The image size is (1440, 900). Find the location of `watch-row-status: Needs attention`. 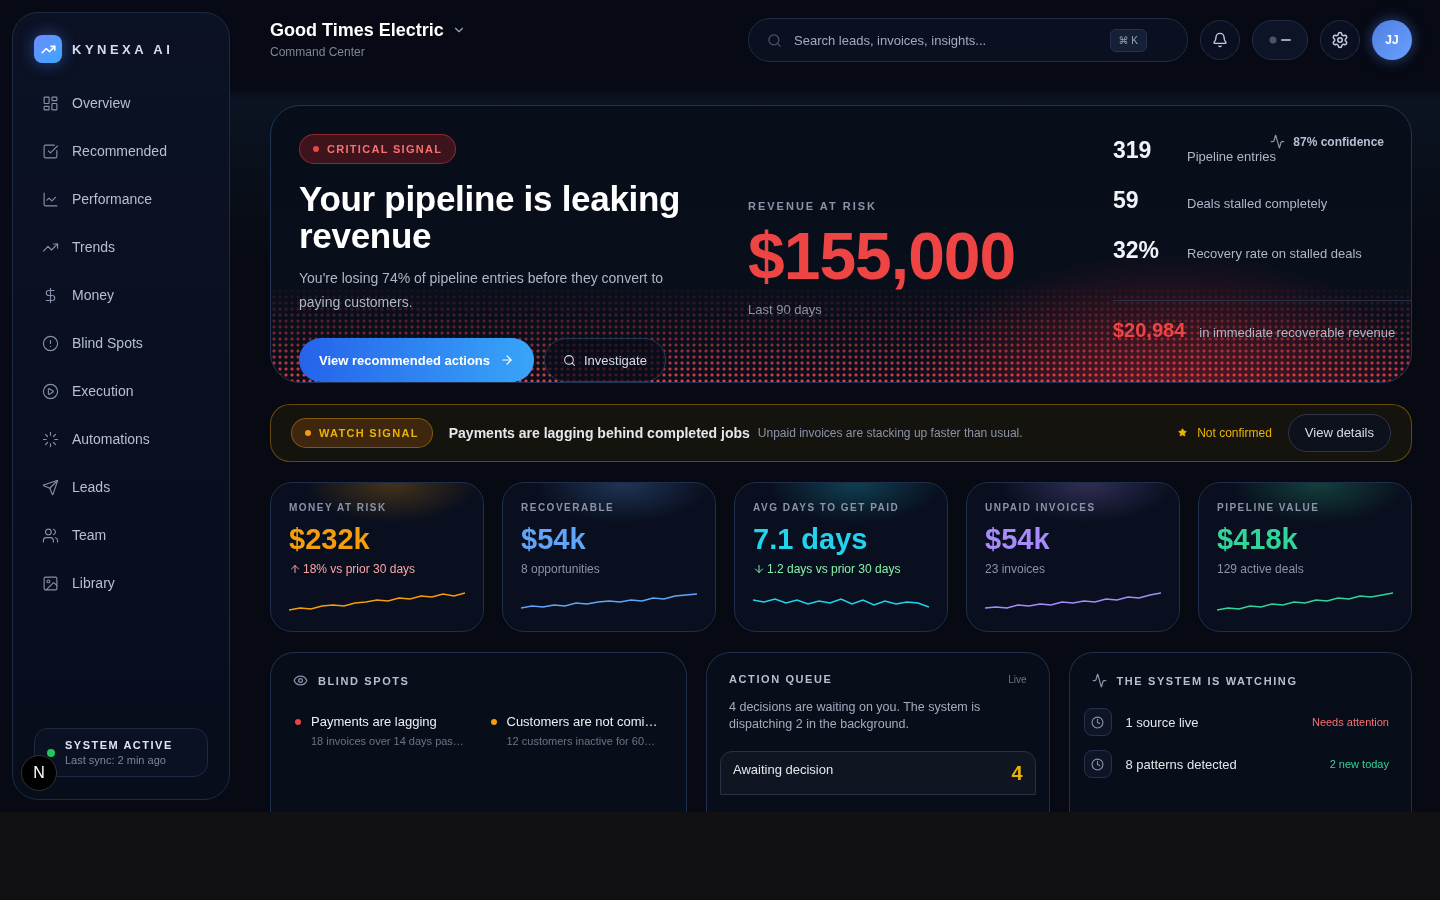

watch-row-status: Needs attention is located at coordinates (1350, 722).